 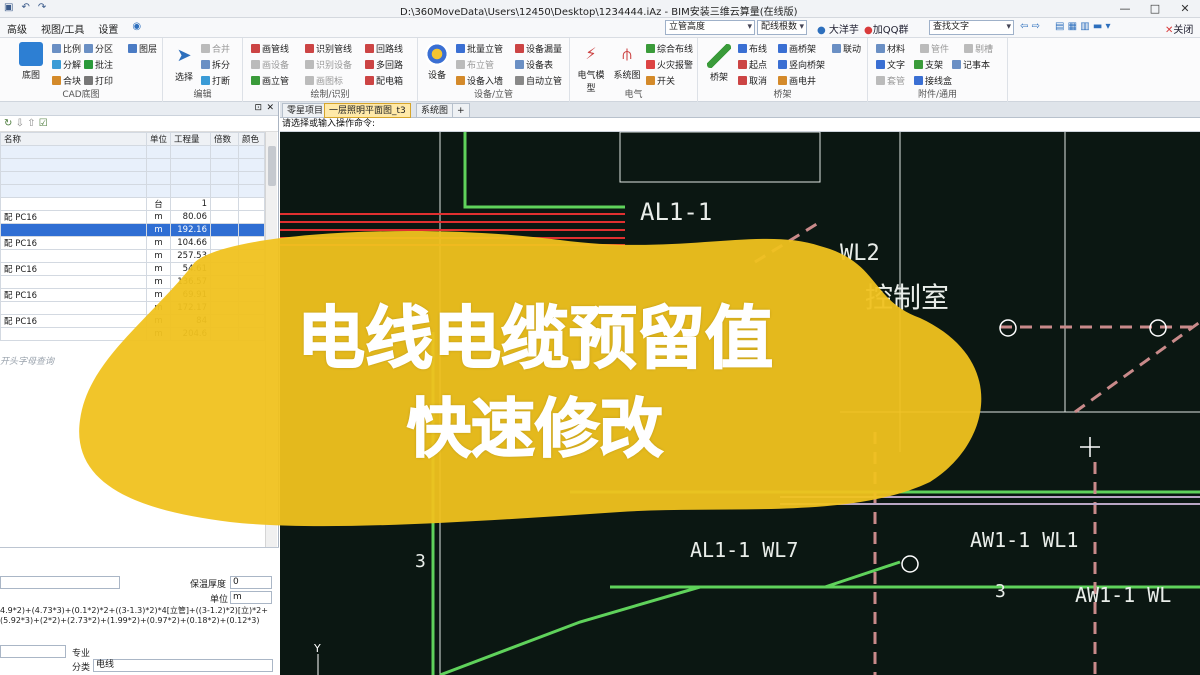 I want to click on draw-pipe-button: 画管线, so click(x=270, y=48).